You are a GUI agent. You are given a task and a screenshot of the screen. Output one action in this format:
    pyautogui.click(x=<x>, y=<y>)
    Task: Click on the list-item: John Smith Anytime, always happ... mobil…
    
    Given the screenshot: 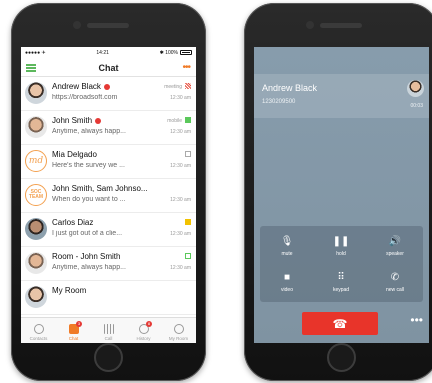 What is the action you would take?
    pyautogui.click(x=108, y=128)
    